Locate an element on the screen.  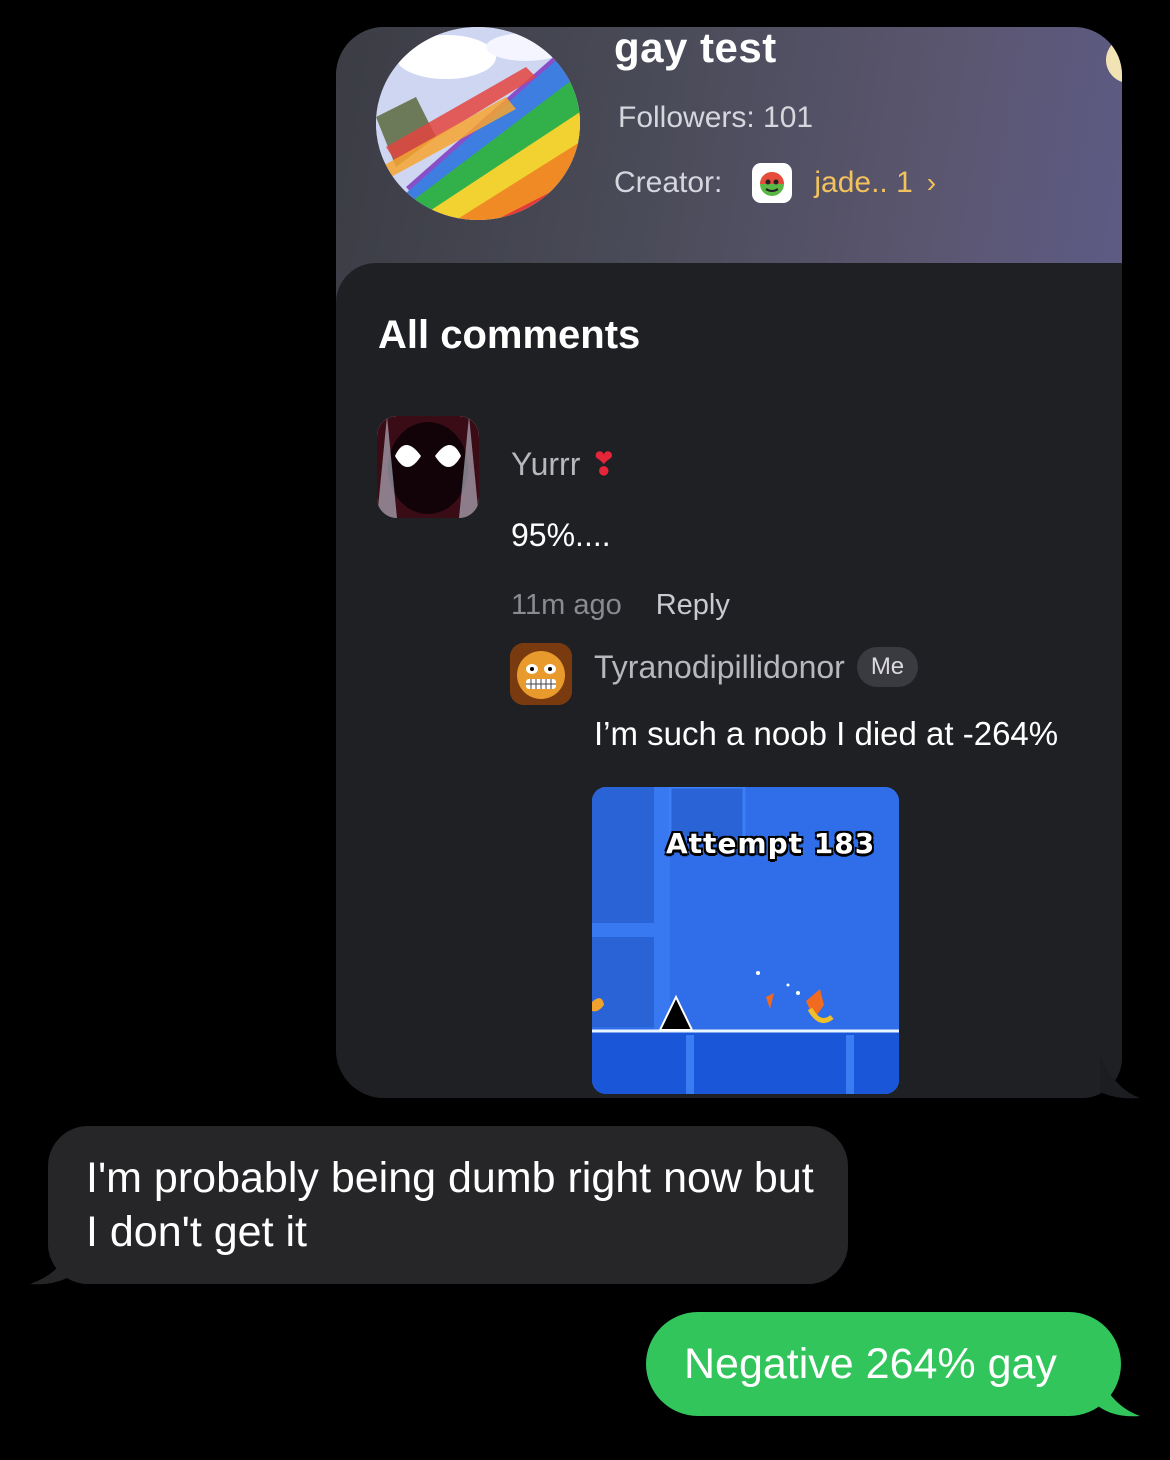
comment-username-text: Yurrr is located at coordinates (546, 463).